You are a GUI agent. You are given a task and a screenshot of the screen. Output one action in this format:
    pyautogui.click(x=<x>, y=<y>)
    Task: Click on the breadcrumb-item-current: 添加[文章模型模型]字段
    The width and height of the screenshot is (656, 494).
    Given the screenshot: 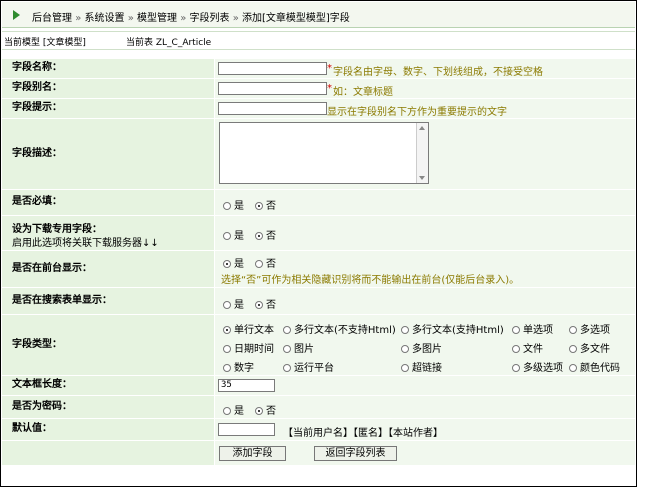 What is the action you would take?
    pyautogui.click(x=296, y=18)
    